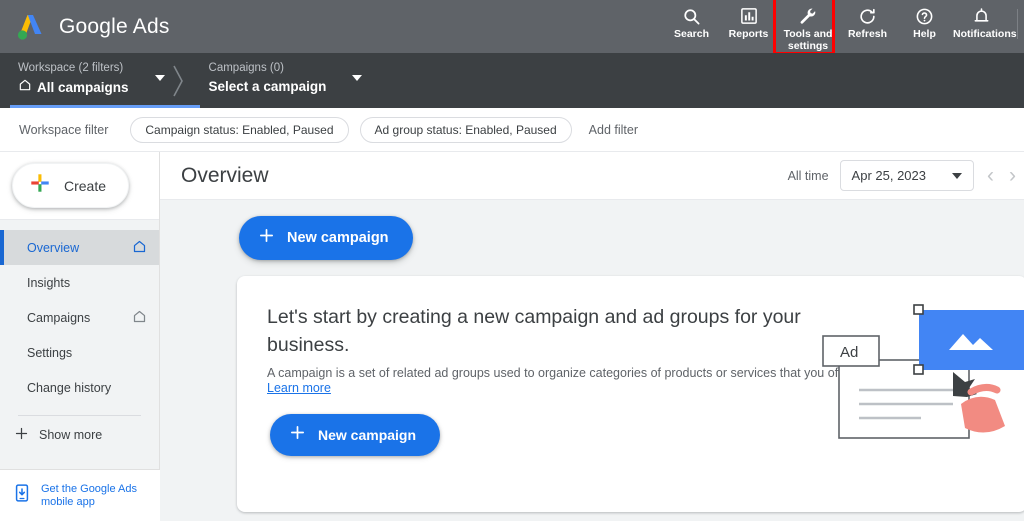 The image size is (1024, 521). Describe the element at coordinates (267, 86) in the screenshot. I see `breadcrumb-campaign-main: Select a campaign` at that location.